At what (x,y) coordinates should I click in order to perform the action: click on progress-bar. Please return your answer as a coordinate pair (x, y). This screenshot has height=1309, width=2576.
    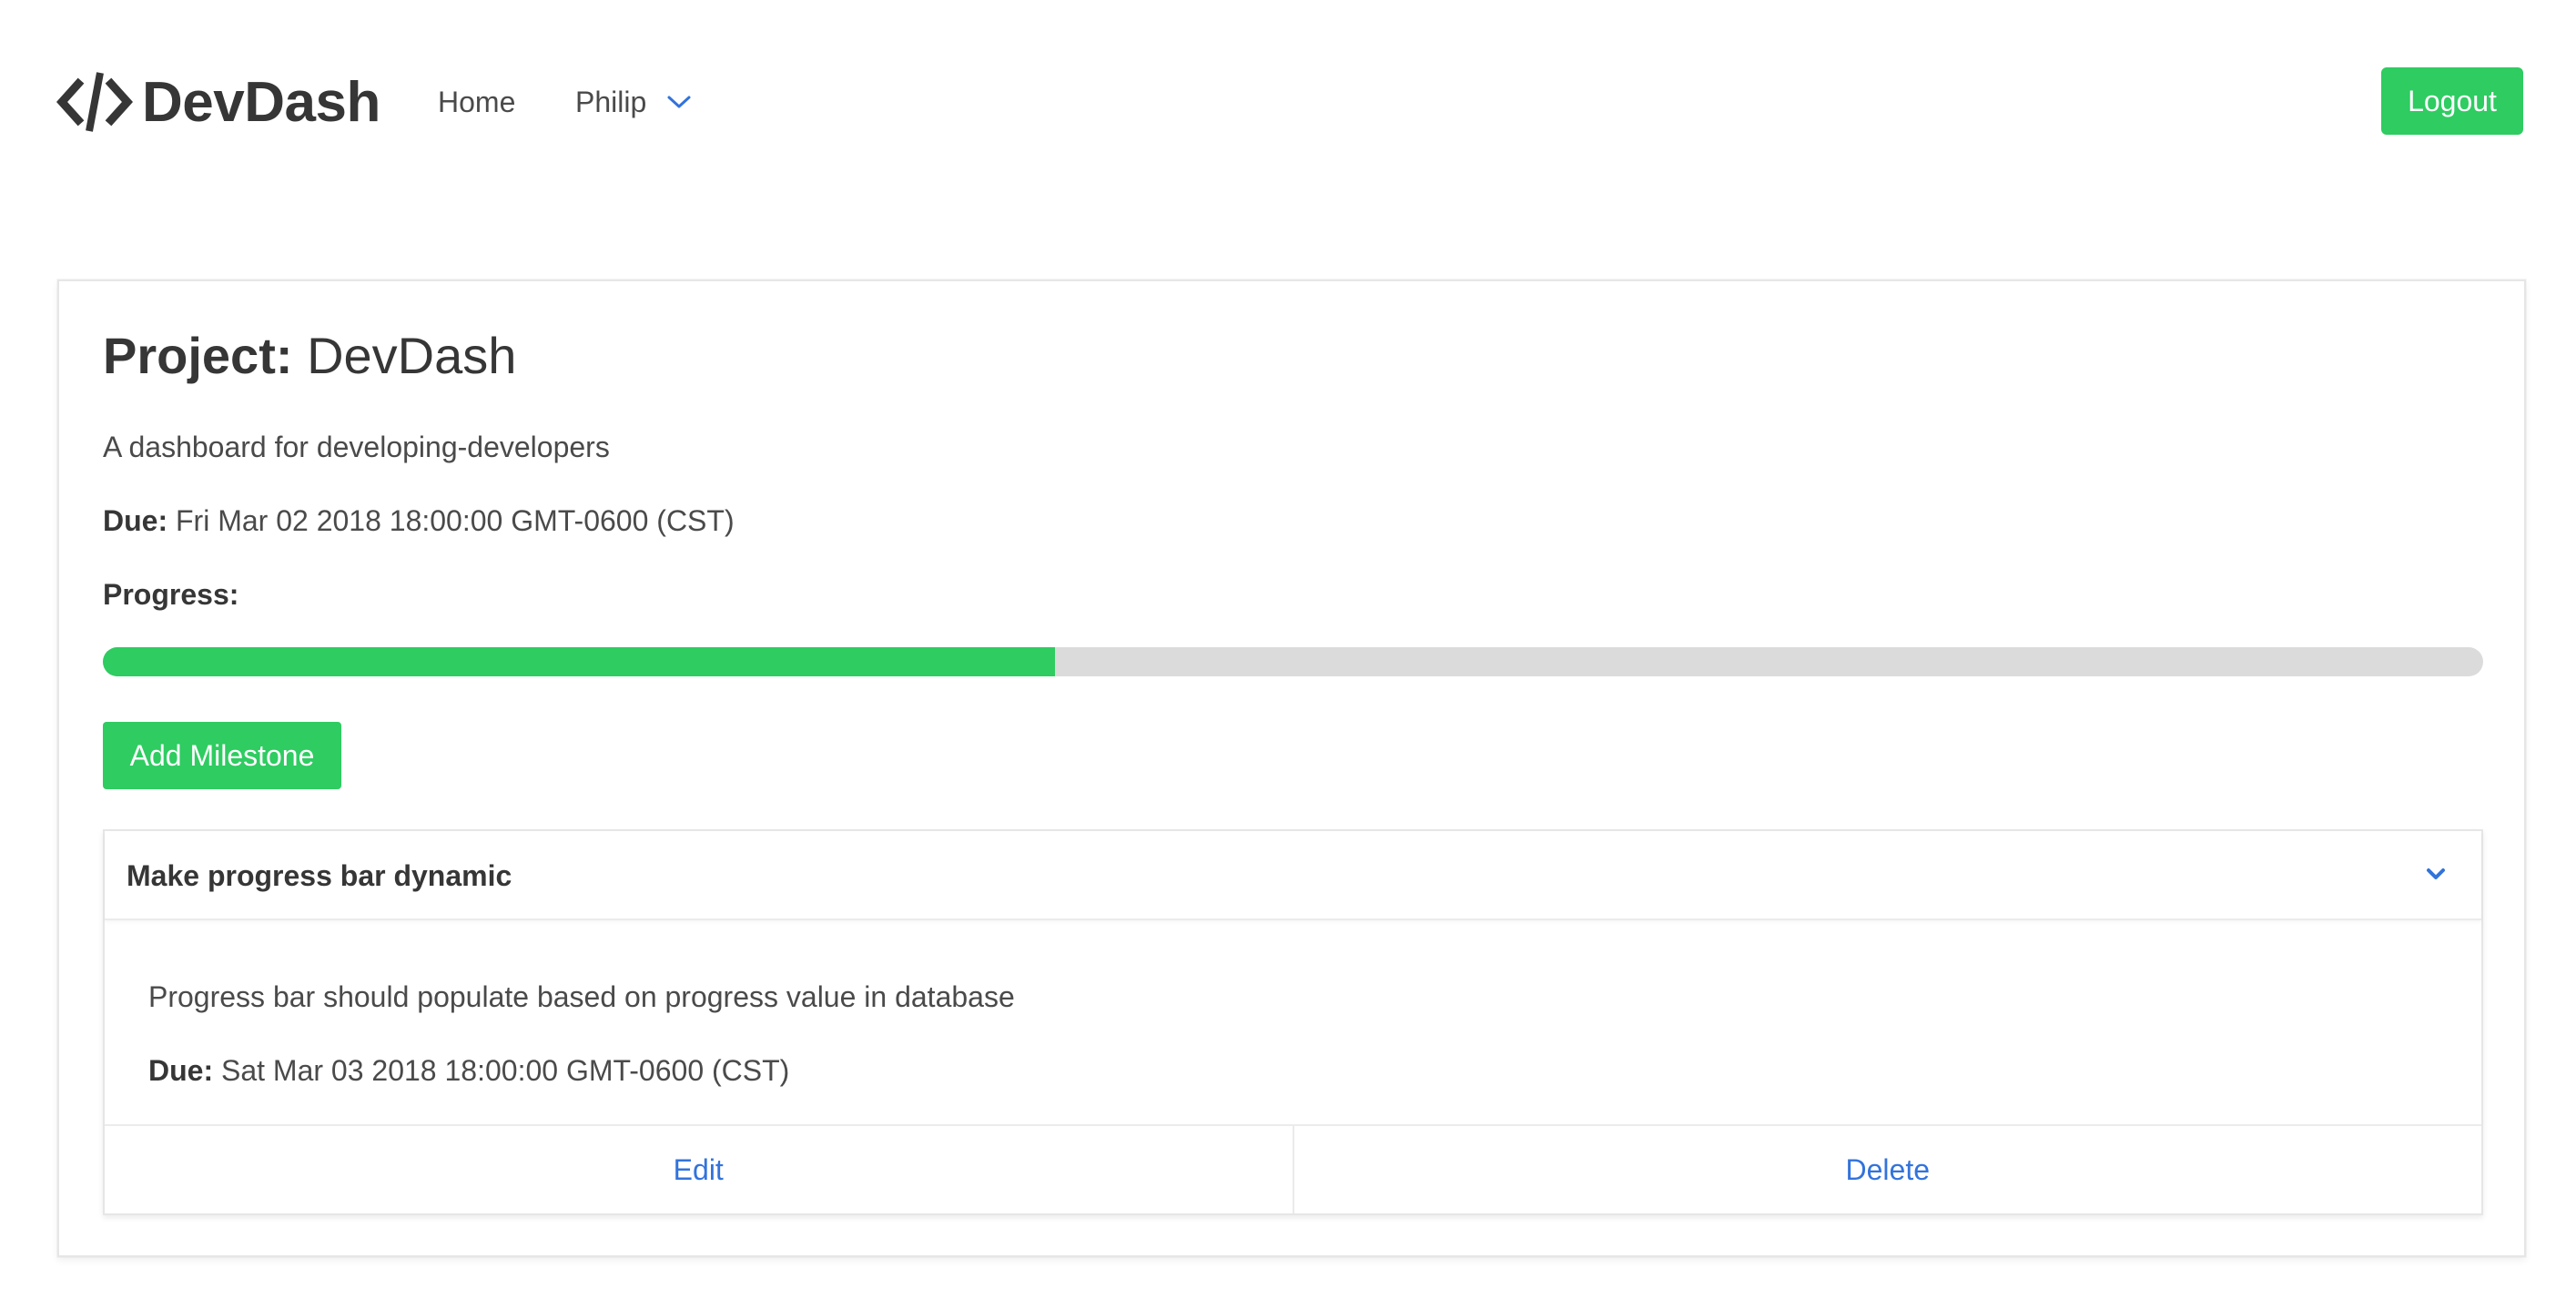
    Looking at the image, I should click on (1293, 662).